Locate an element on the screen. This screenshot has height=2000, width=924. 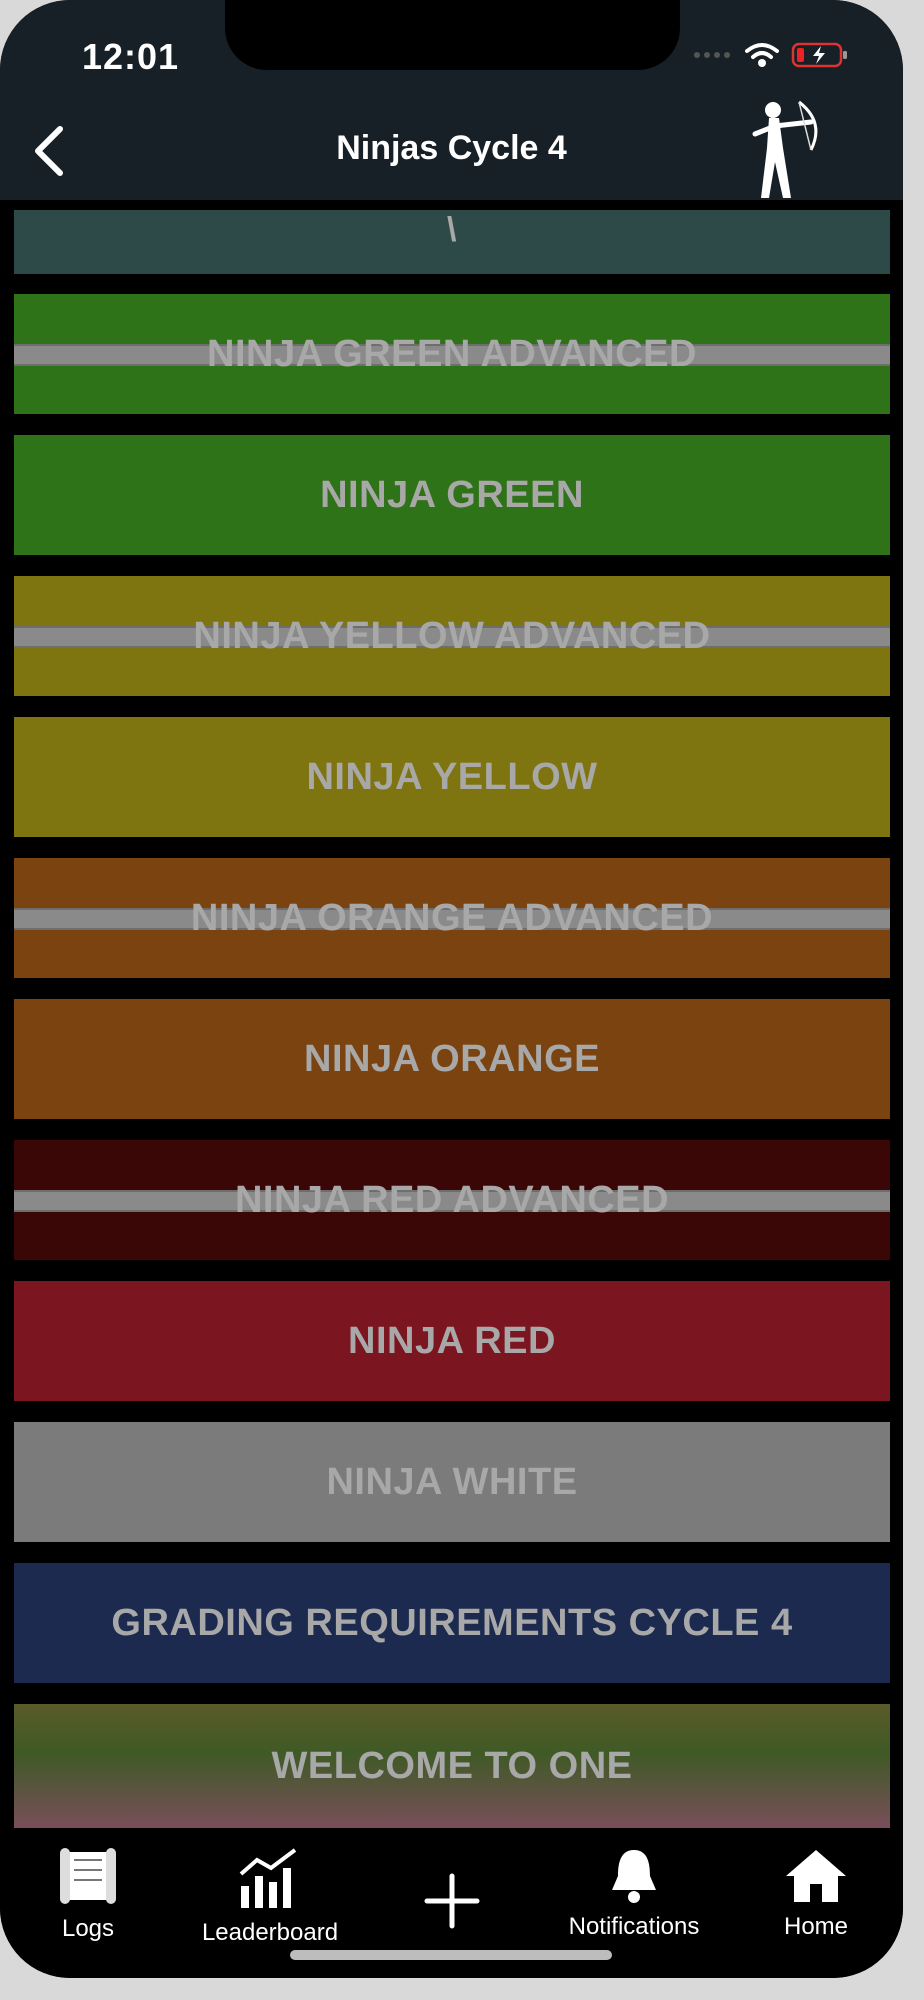
course-card: NINJA YELLOW is located at coordinates (452, 777).